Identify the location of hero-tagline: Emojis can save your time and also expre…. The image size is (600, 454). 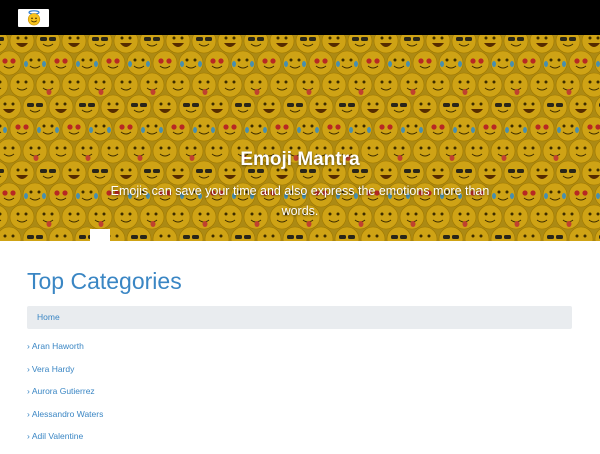
(300, 201).